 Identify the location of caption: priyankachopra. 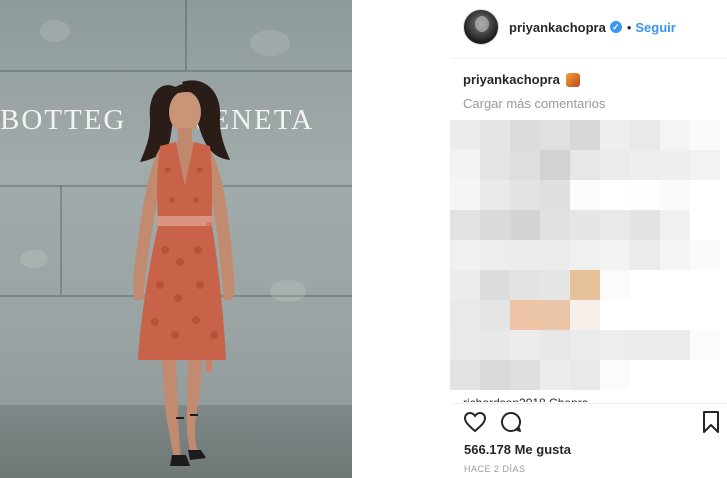
(521, 79).